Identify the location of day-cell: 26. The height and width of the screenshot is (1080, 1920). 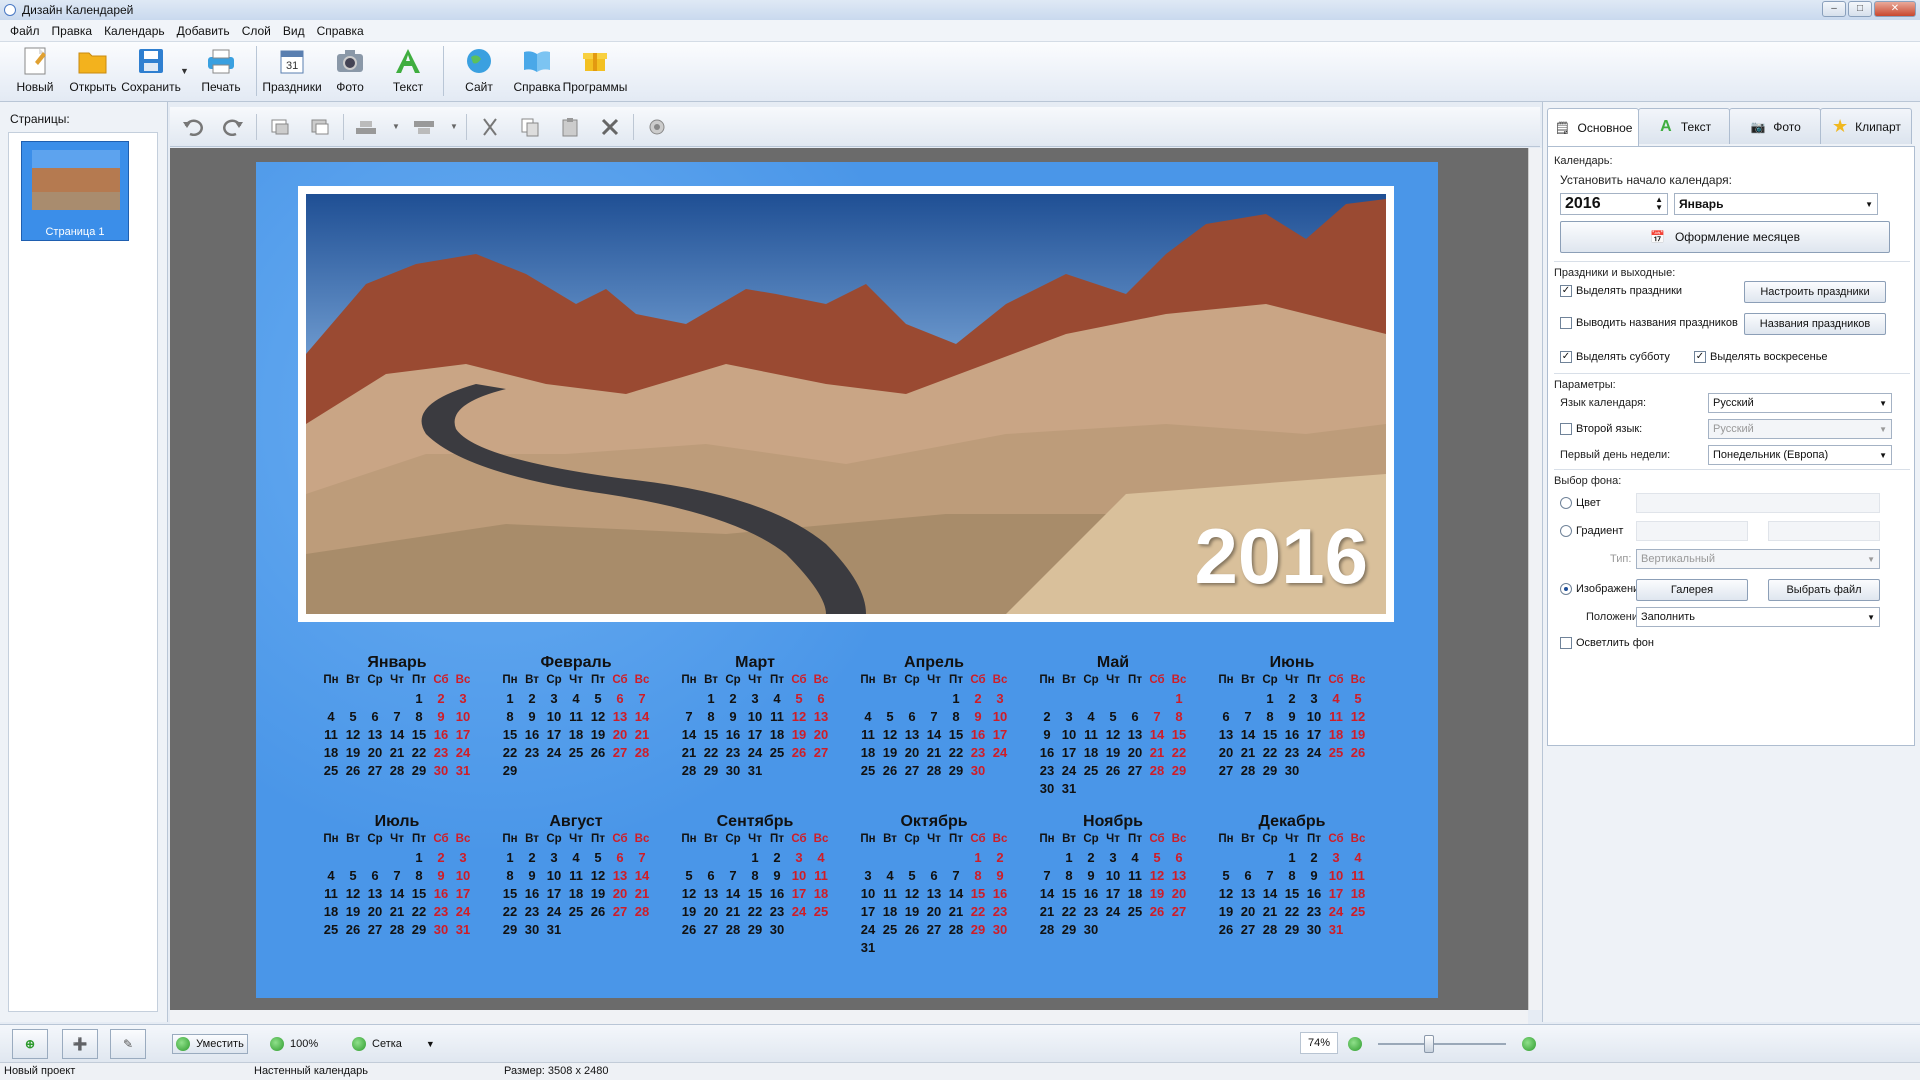
(1113, 770).